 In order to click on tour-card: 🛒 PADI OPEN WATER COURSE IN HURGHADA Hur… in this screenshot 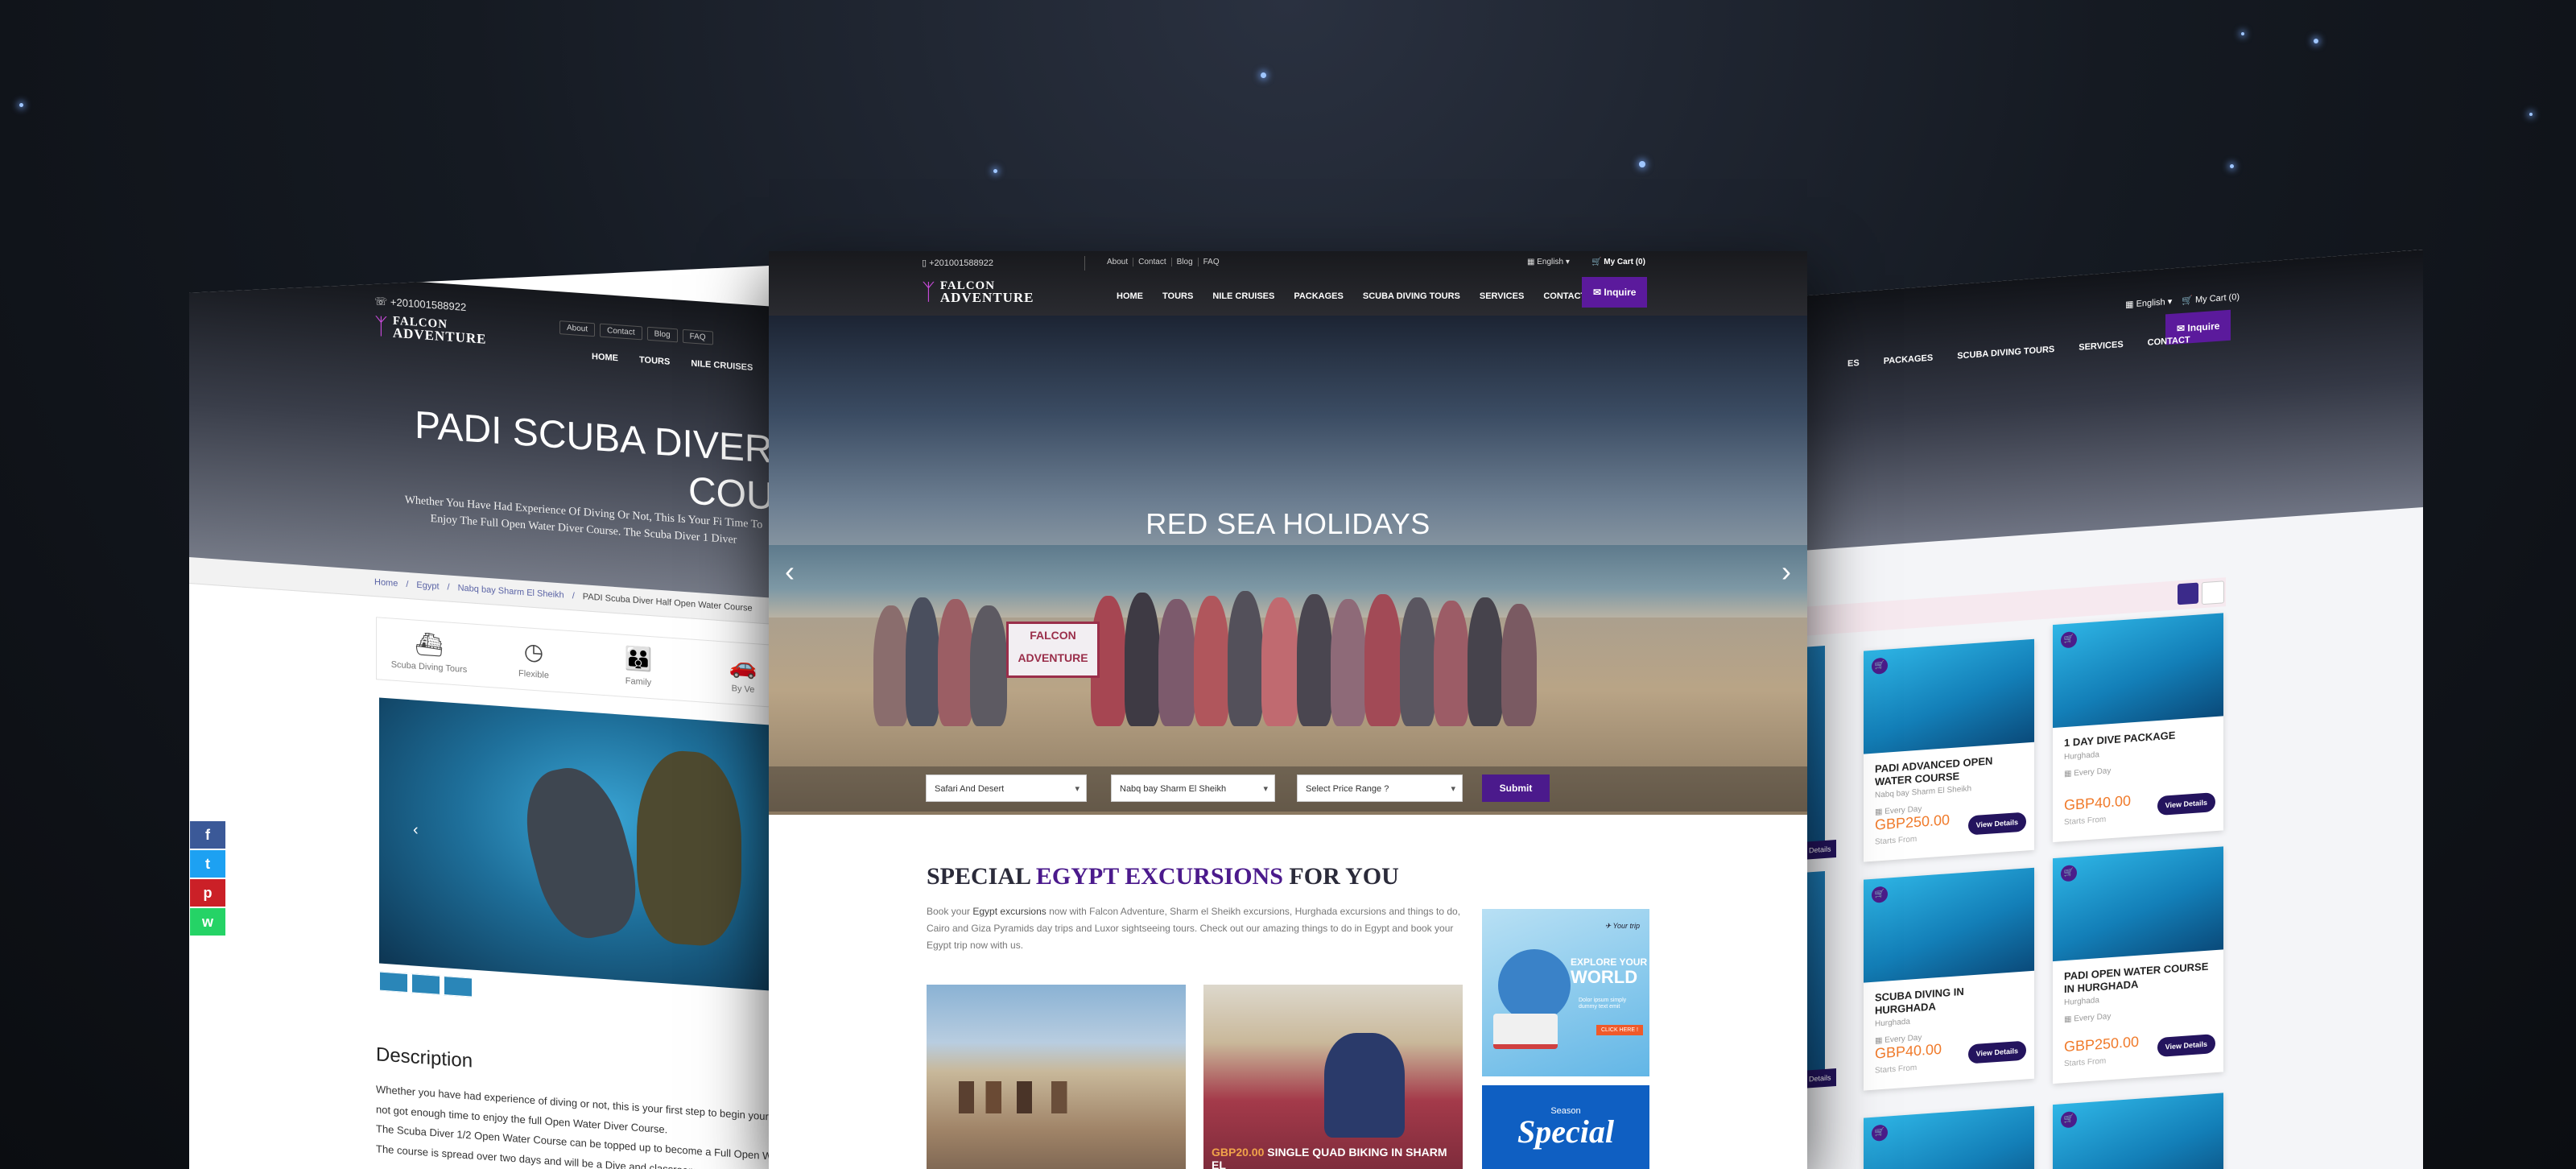, I will do `click(2138, 965)`.